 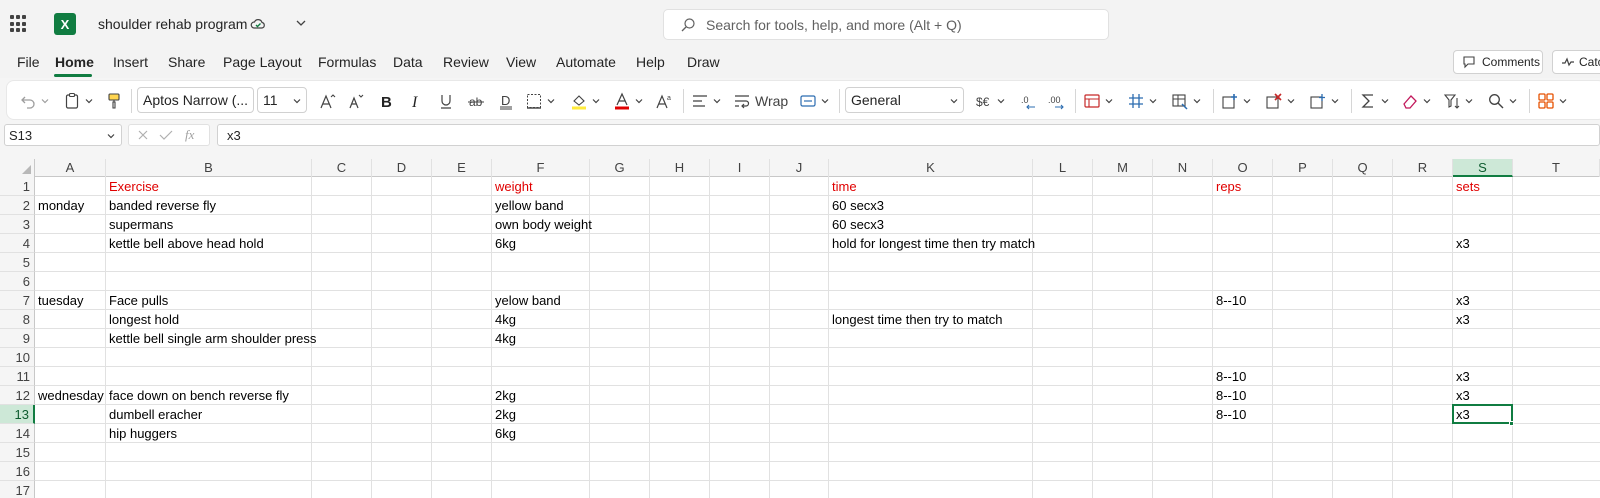 I want to click on tab-view: View, so click(x=521, y=62).